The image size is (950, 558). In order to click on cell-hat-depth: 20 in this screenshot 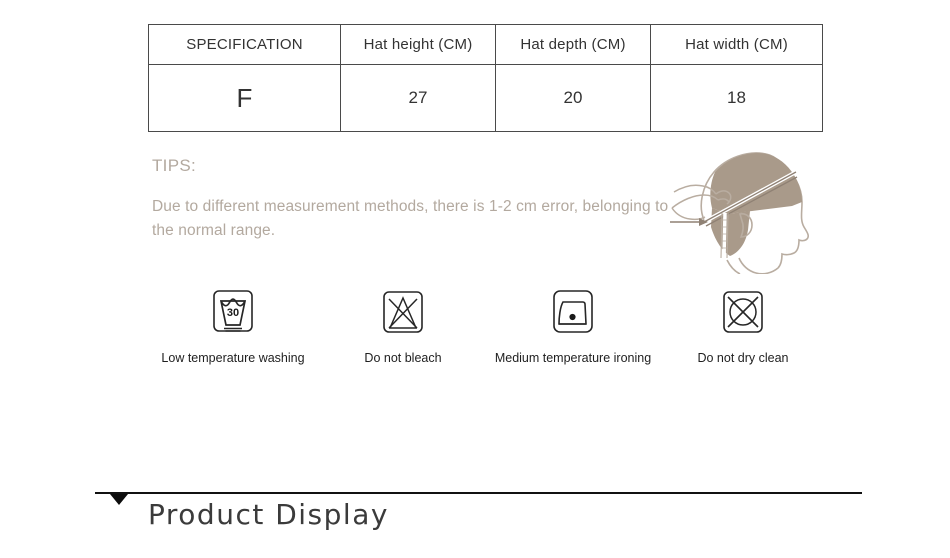, I will do `click(573, 98)`.